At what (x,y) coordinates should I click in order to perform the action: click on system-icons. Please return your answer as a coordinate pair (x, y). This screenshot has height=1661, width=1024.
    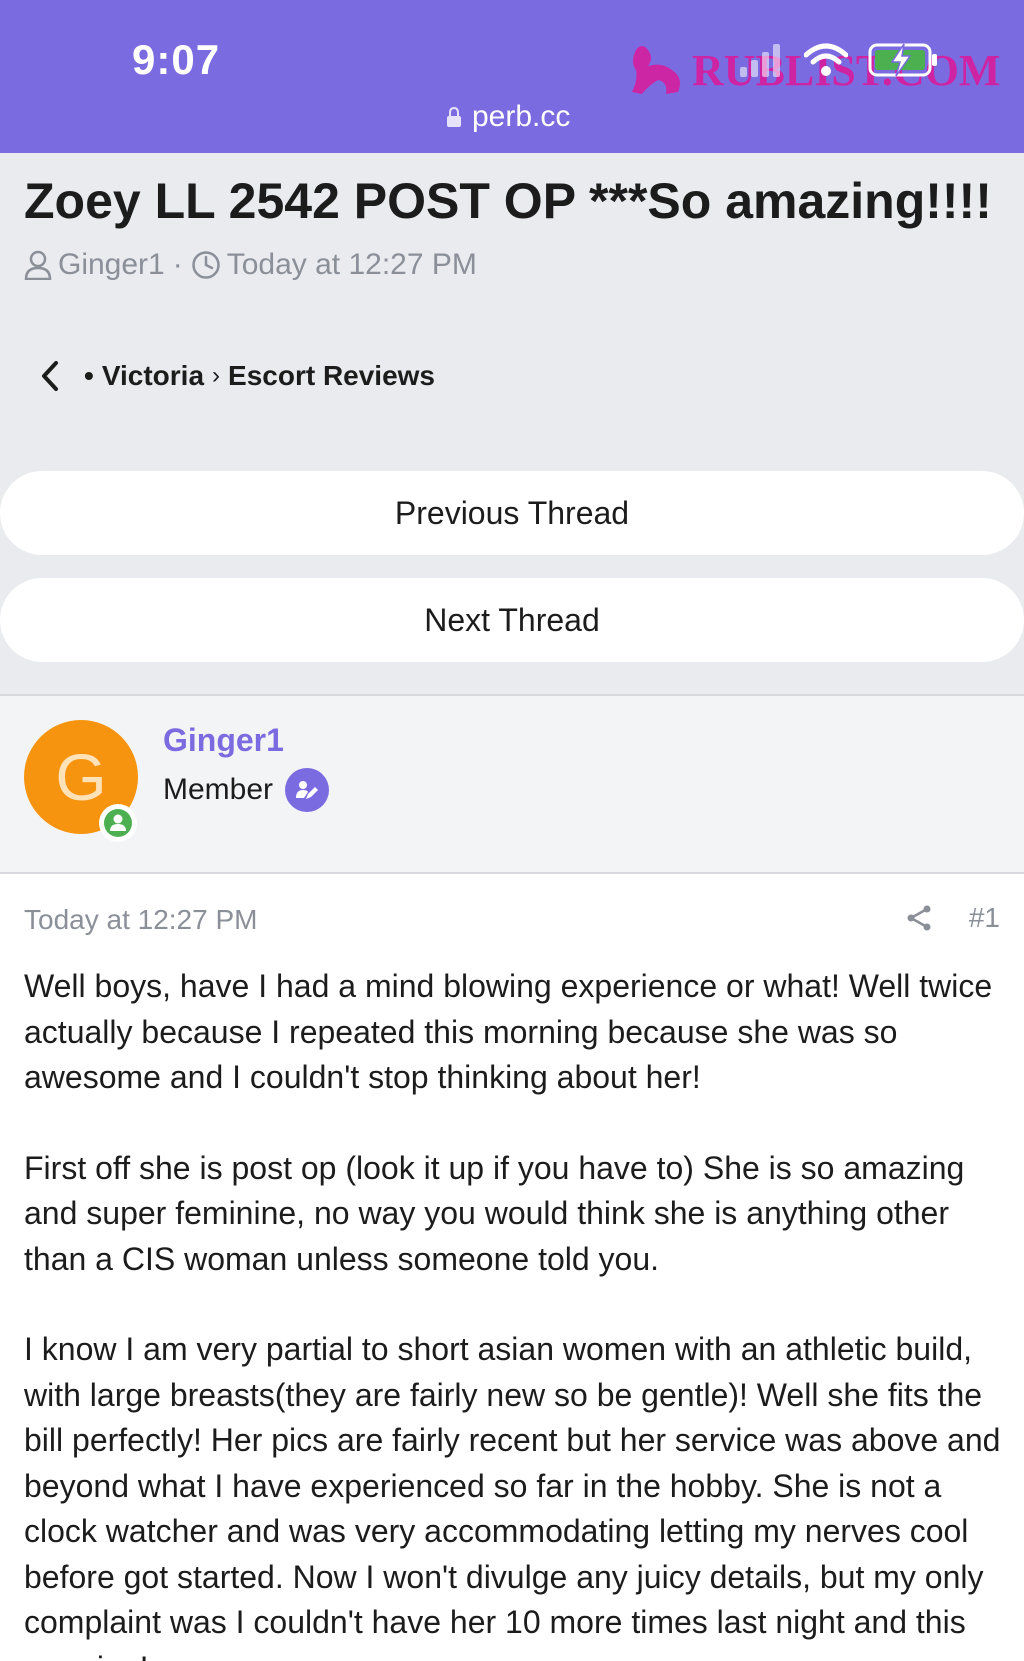
    Looking at the image, I should click on (840, 60).